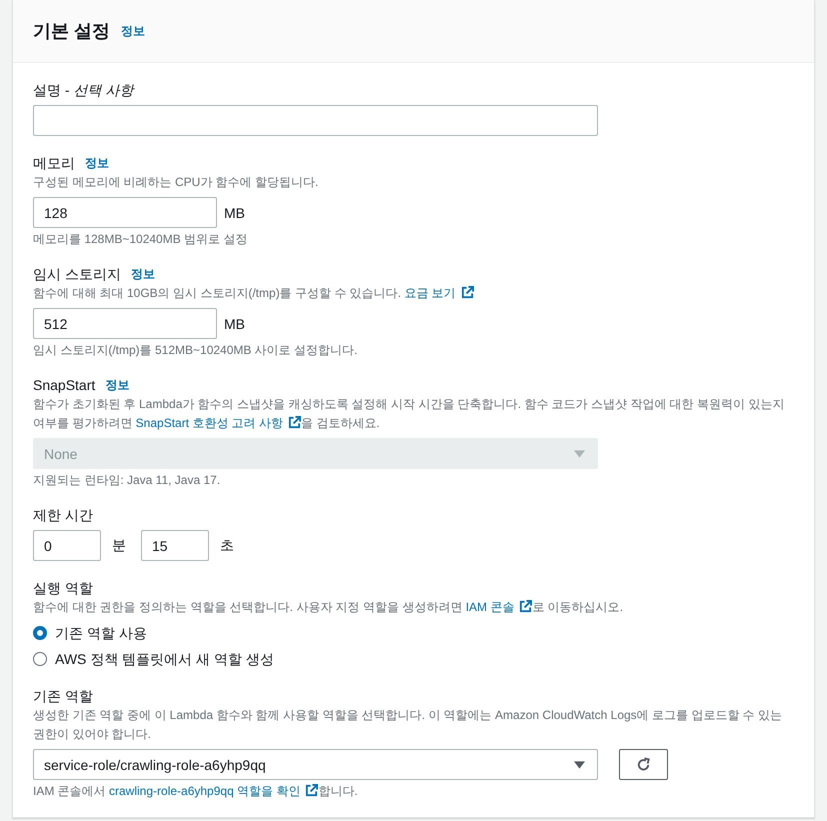  I want to click on number-input: 128, so click(125, 212).